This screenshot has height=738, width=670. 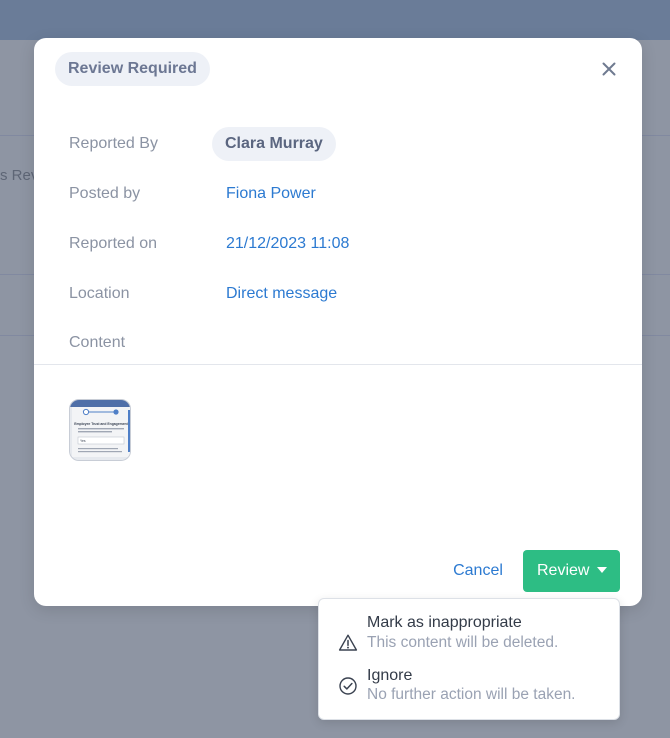 I want to click on close-button, so click(x=609, y=69).